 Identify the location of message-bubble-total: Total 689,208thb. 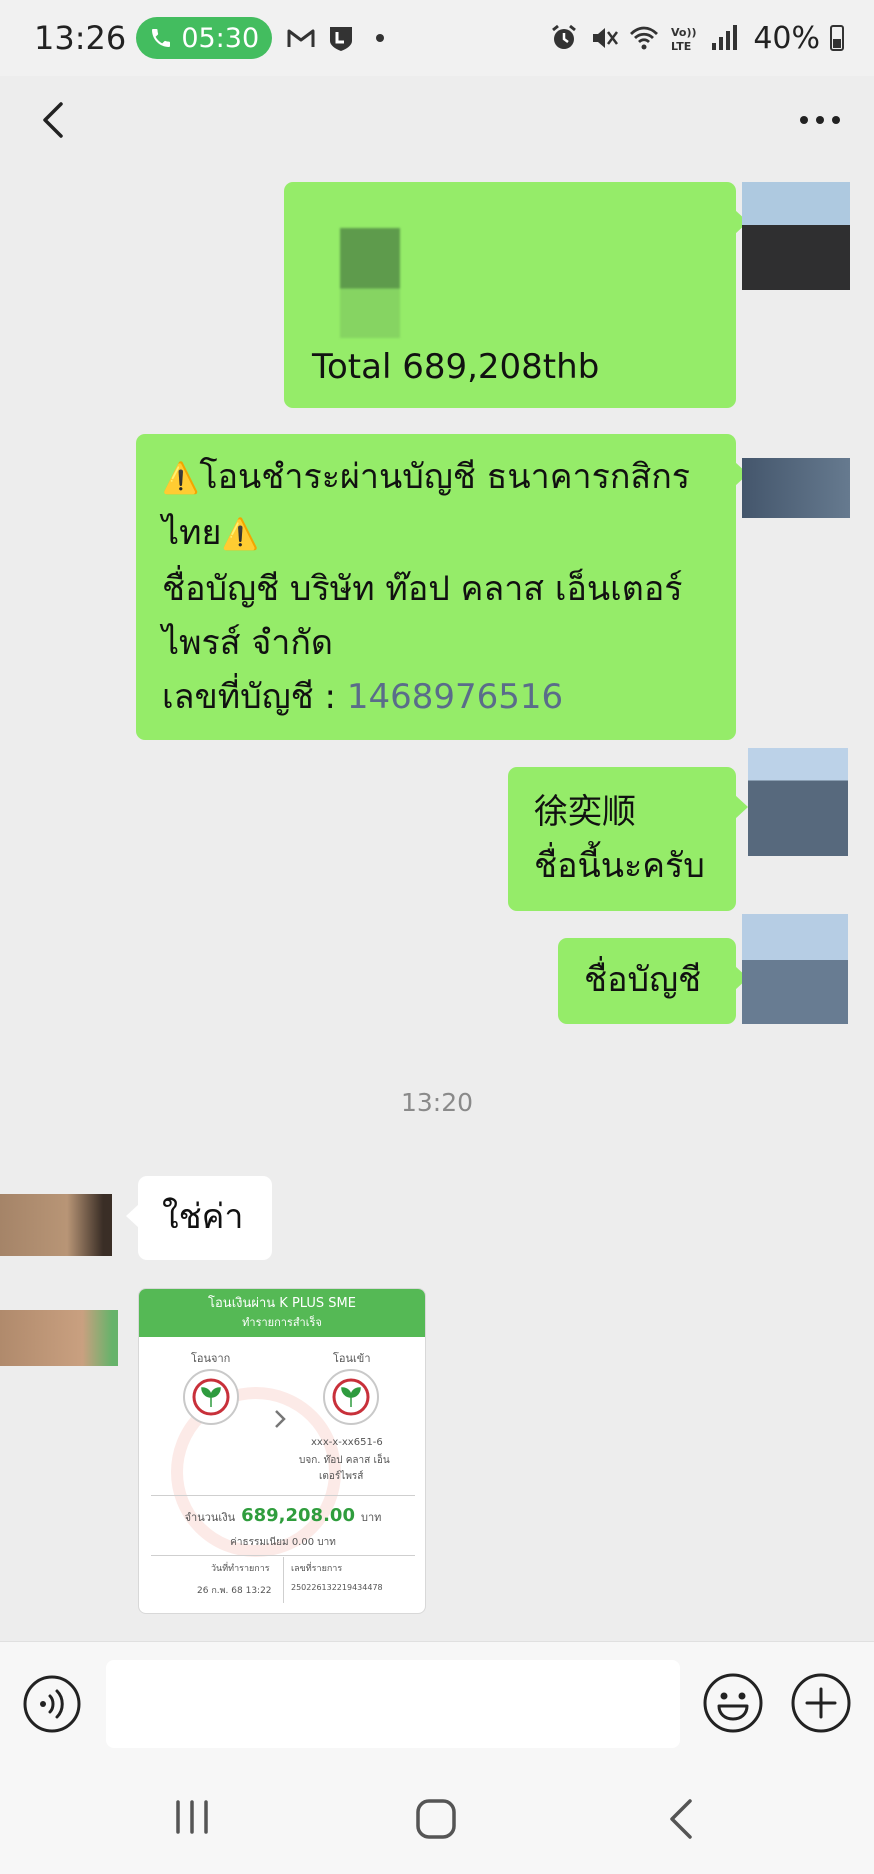
(516, 295).